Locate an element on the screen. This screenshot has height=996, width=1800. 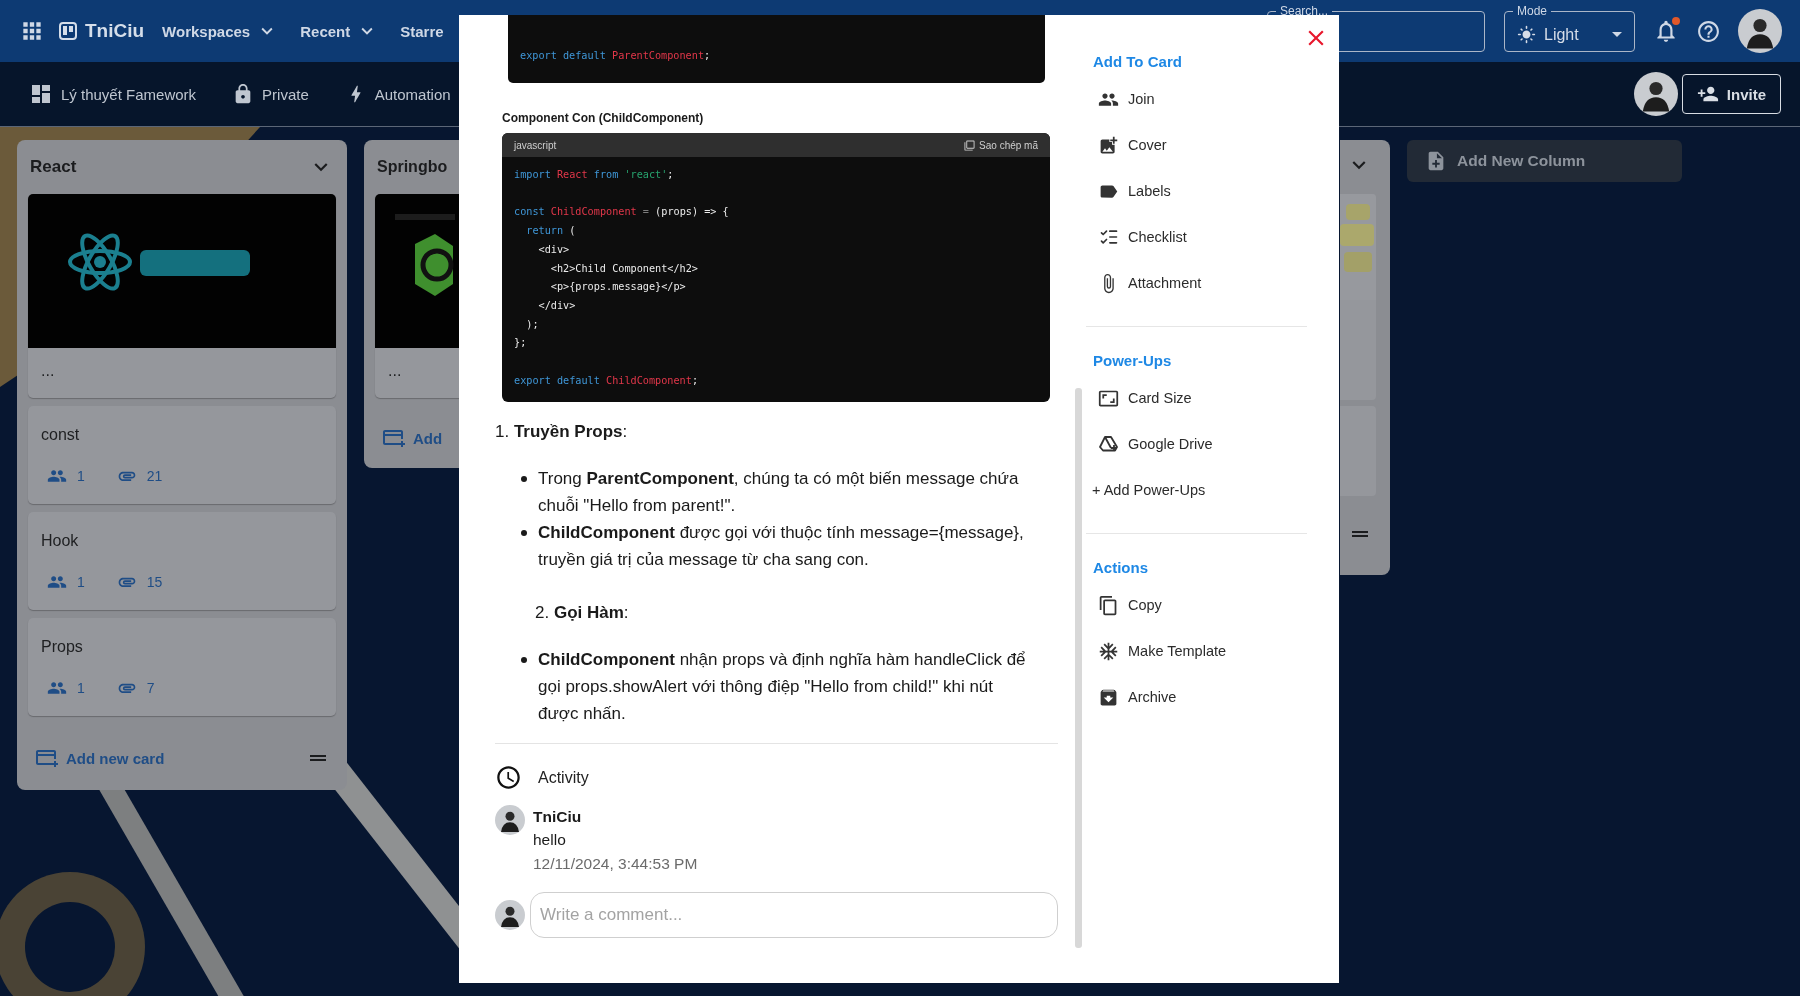
board-logo-icon is located at coordinates (68, 31).